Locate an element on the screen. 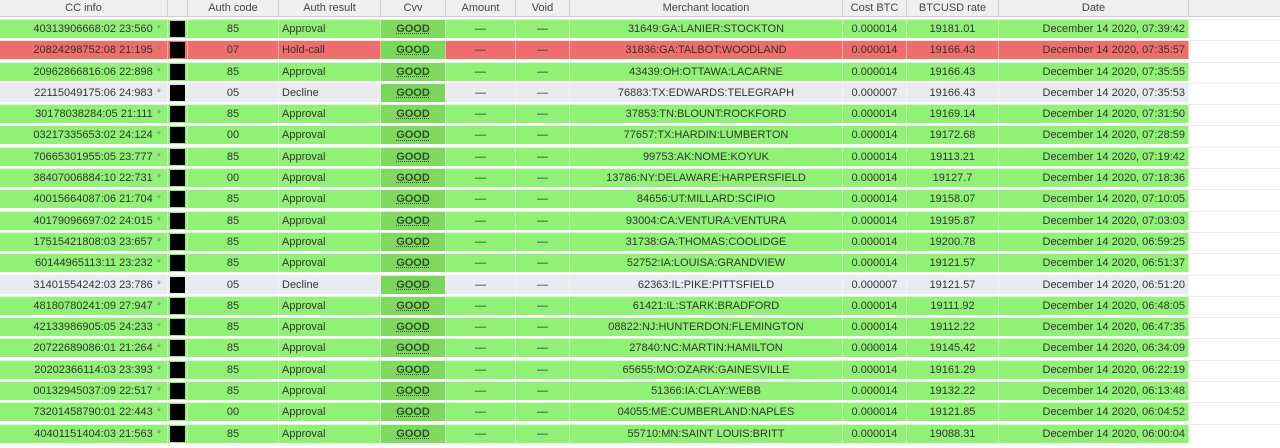 This screenshot has height=448, width=1280. merchant-location-cell: 62363:IL:PIKE:PITTSFIELD is located at coordinates (706, 284).